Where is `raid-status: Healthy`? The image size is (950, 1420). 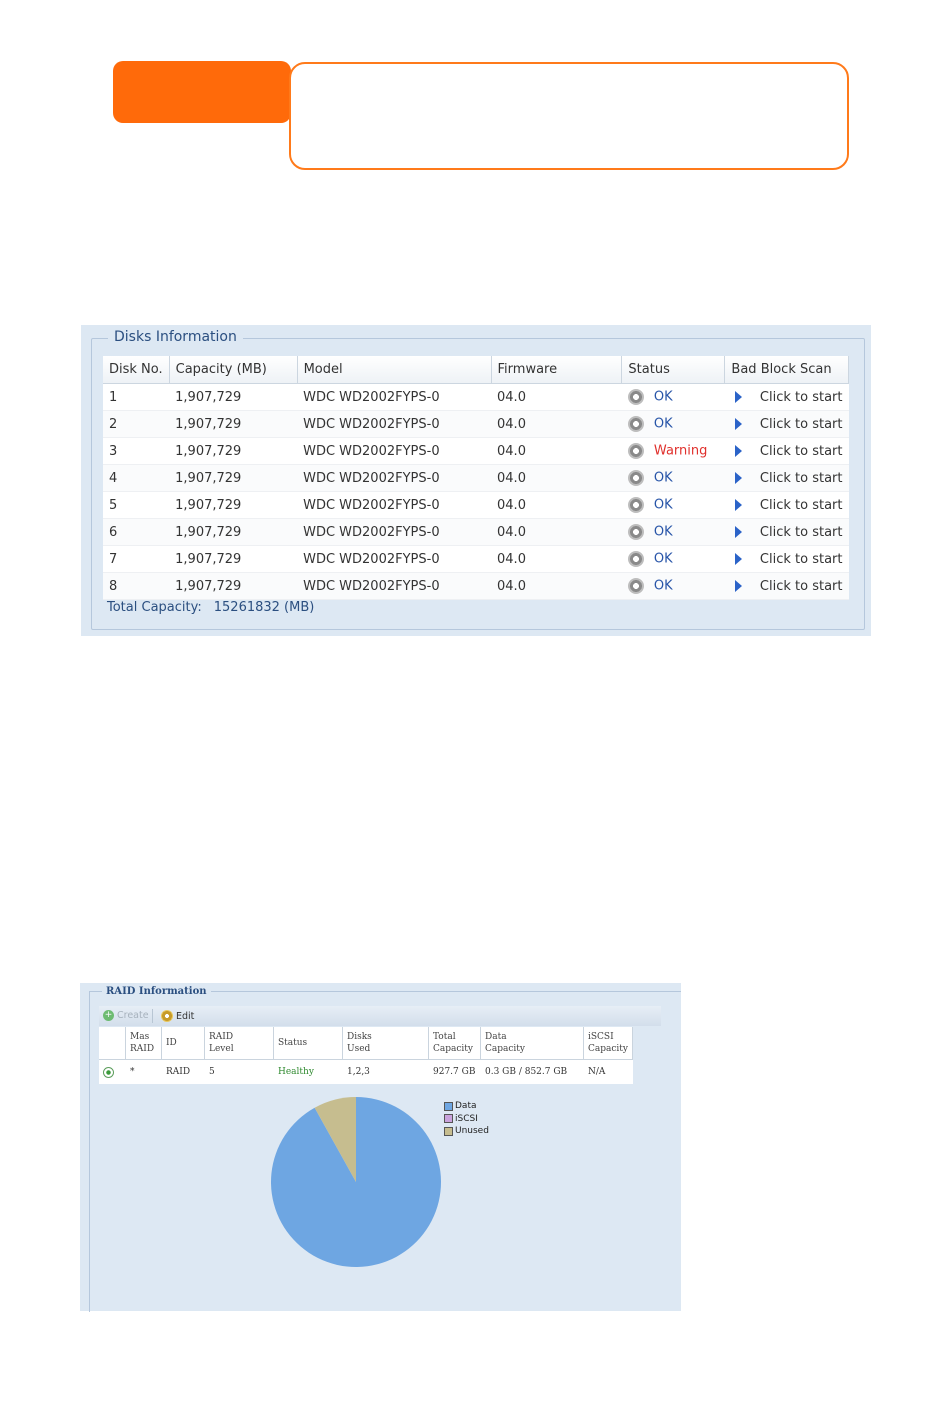 raid-status: Healthy is located at coordinates (308, 1071).